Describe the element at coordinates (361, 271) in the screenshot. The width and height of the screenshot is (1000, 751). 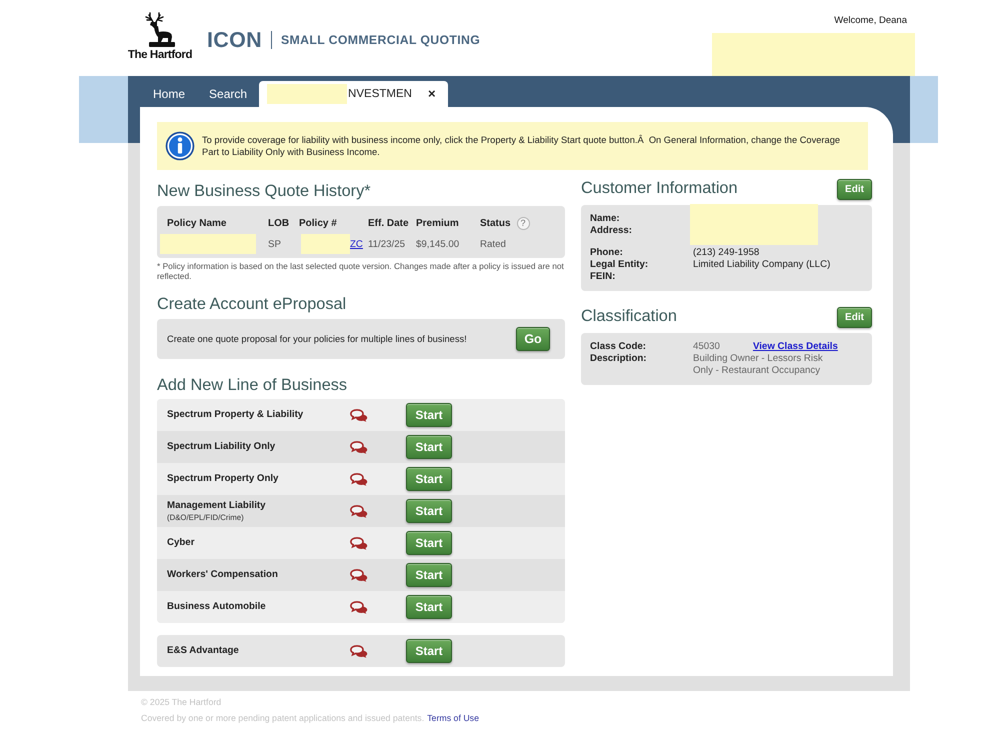
I see `footnote-text: * Policy information is based on the last selected quote version. Changes made after a policy is issued are not reflected.` at that location.